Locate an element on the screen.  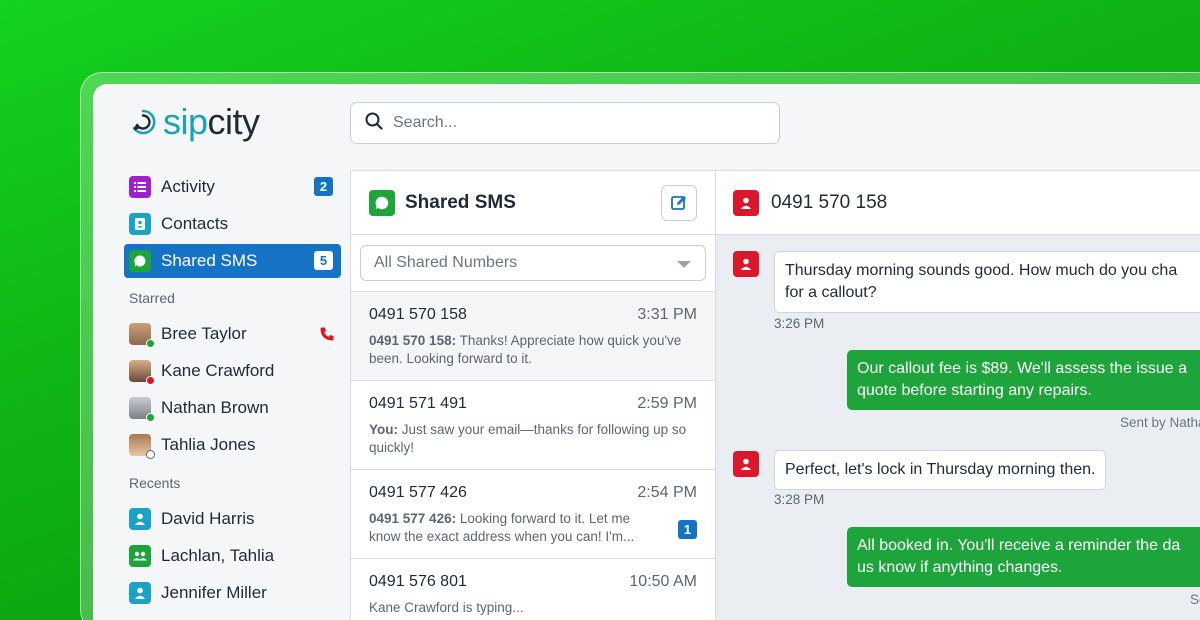
search-input is located at coordinates (573, 123).